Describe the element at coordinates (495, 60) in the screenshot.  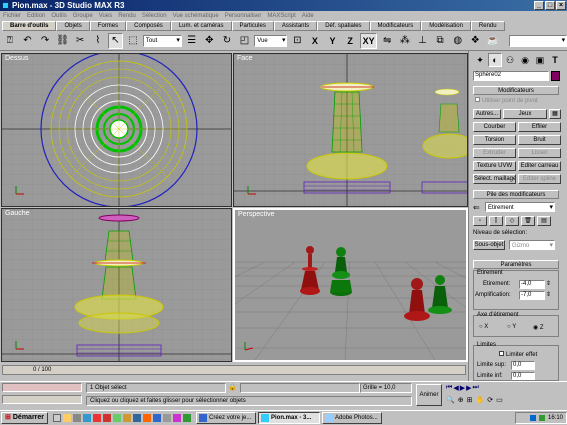
I see `modify-tab-icon: ◐` at that location.